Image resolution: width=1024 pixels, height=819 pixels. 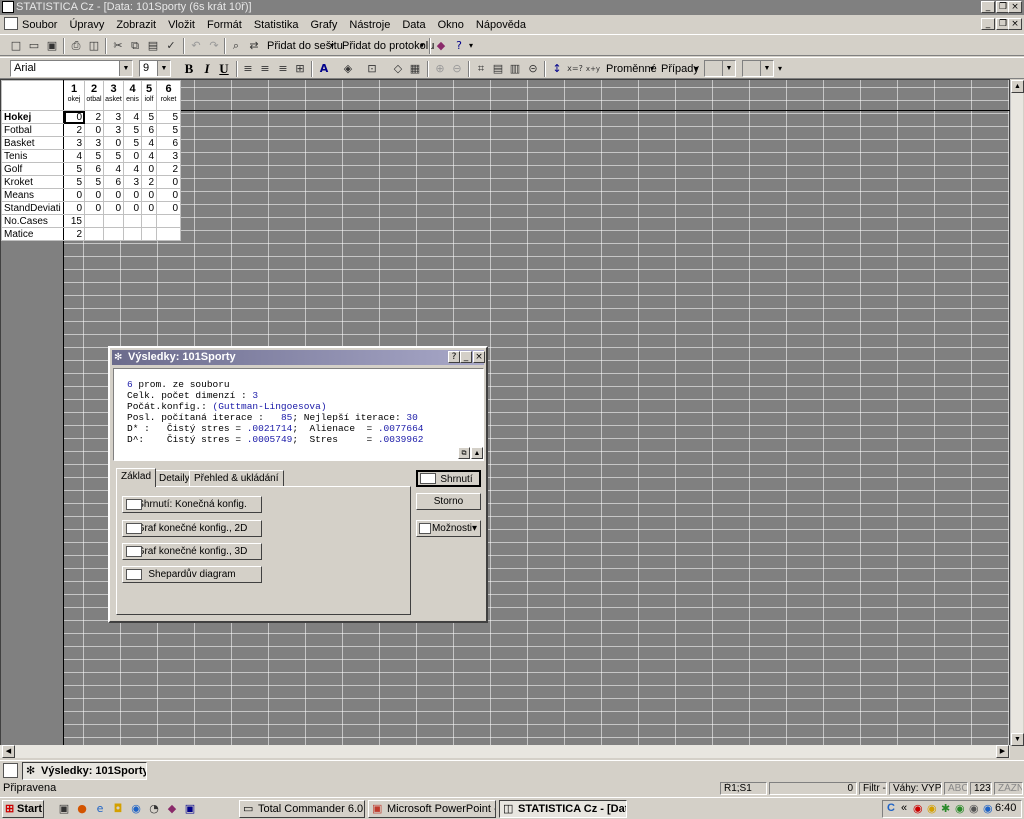 What do you see at coordinates (254, 46) in the screenshot?
I see `replace-icon: ⇄` at bounding box center [254, 46].